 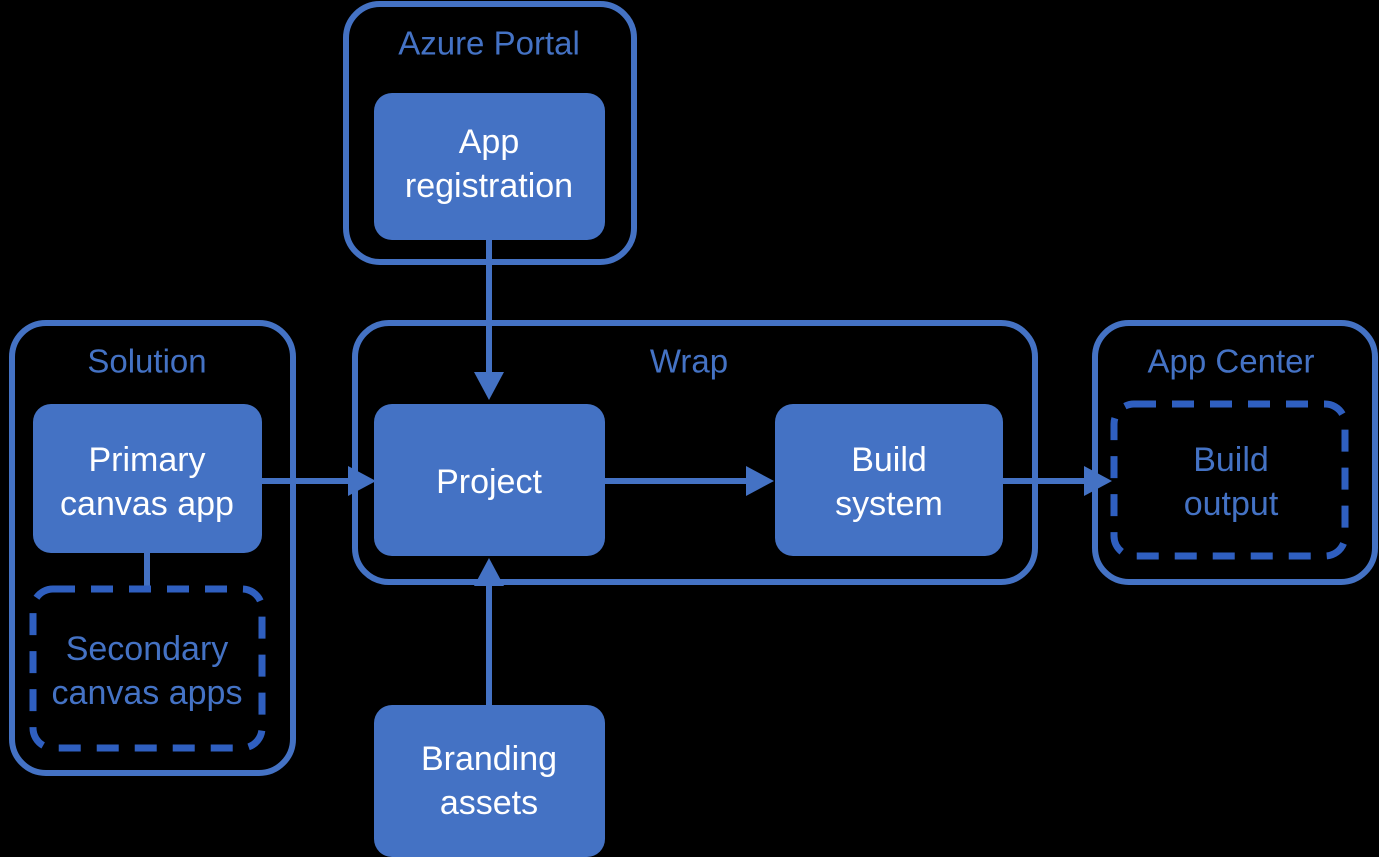 I want to click on node-primary-canvas-app-line2: canvas app, so click(x=147, y=504).